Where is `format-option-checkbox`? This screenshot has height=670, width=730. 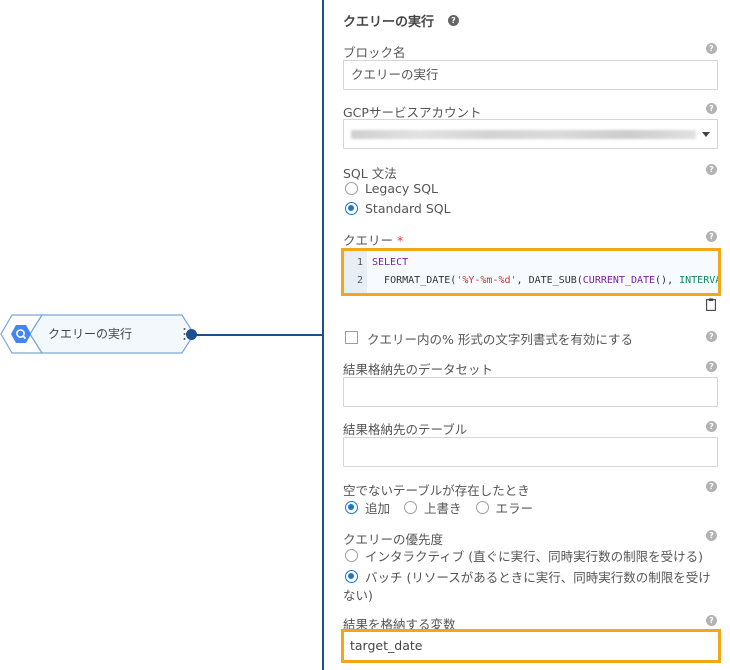 format-option-checkbox is located at coordinates (351, 337).